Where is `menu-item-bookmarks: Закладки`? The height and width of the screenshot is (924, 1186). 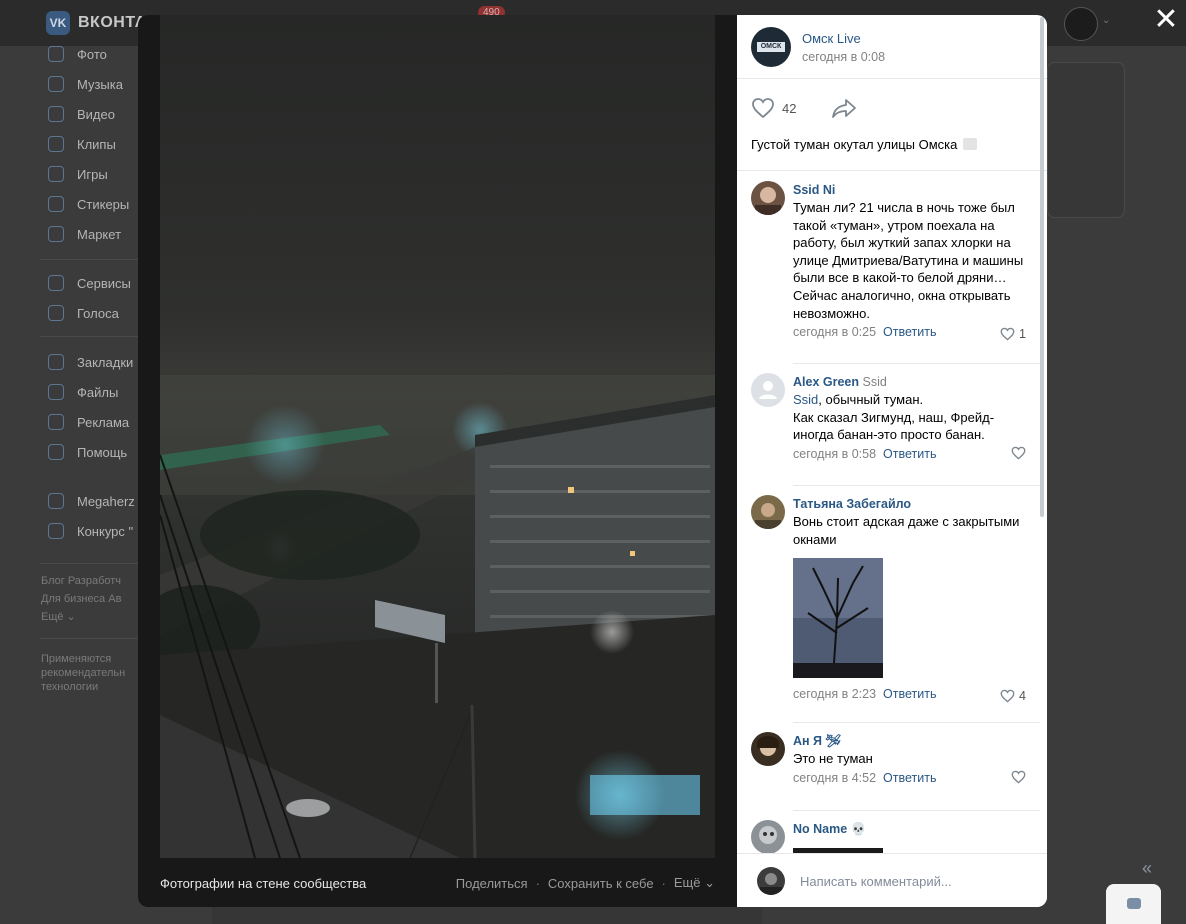
menu-item-bookmarks: Закладки is located at coordinates (90, 362).